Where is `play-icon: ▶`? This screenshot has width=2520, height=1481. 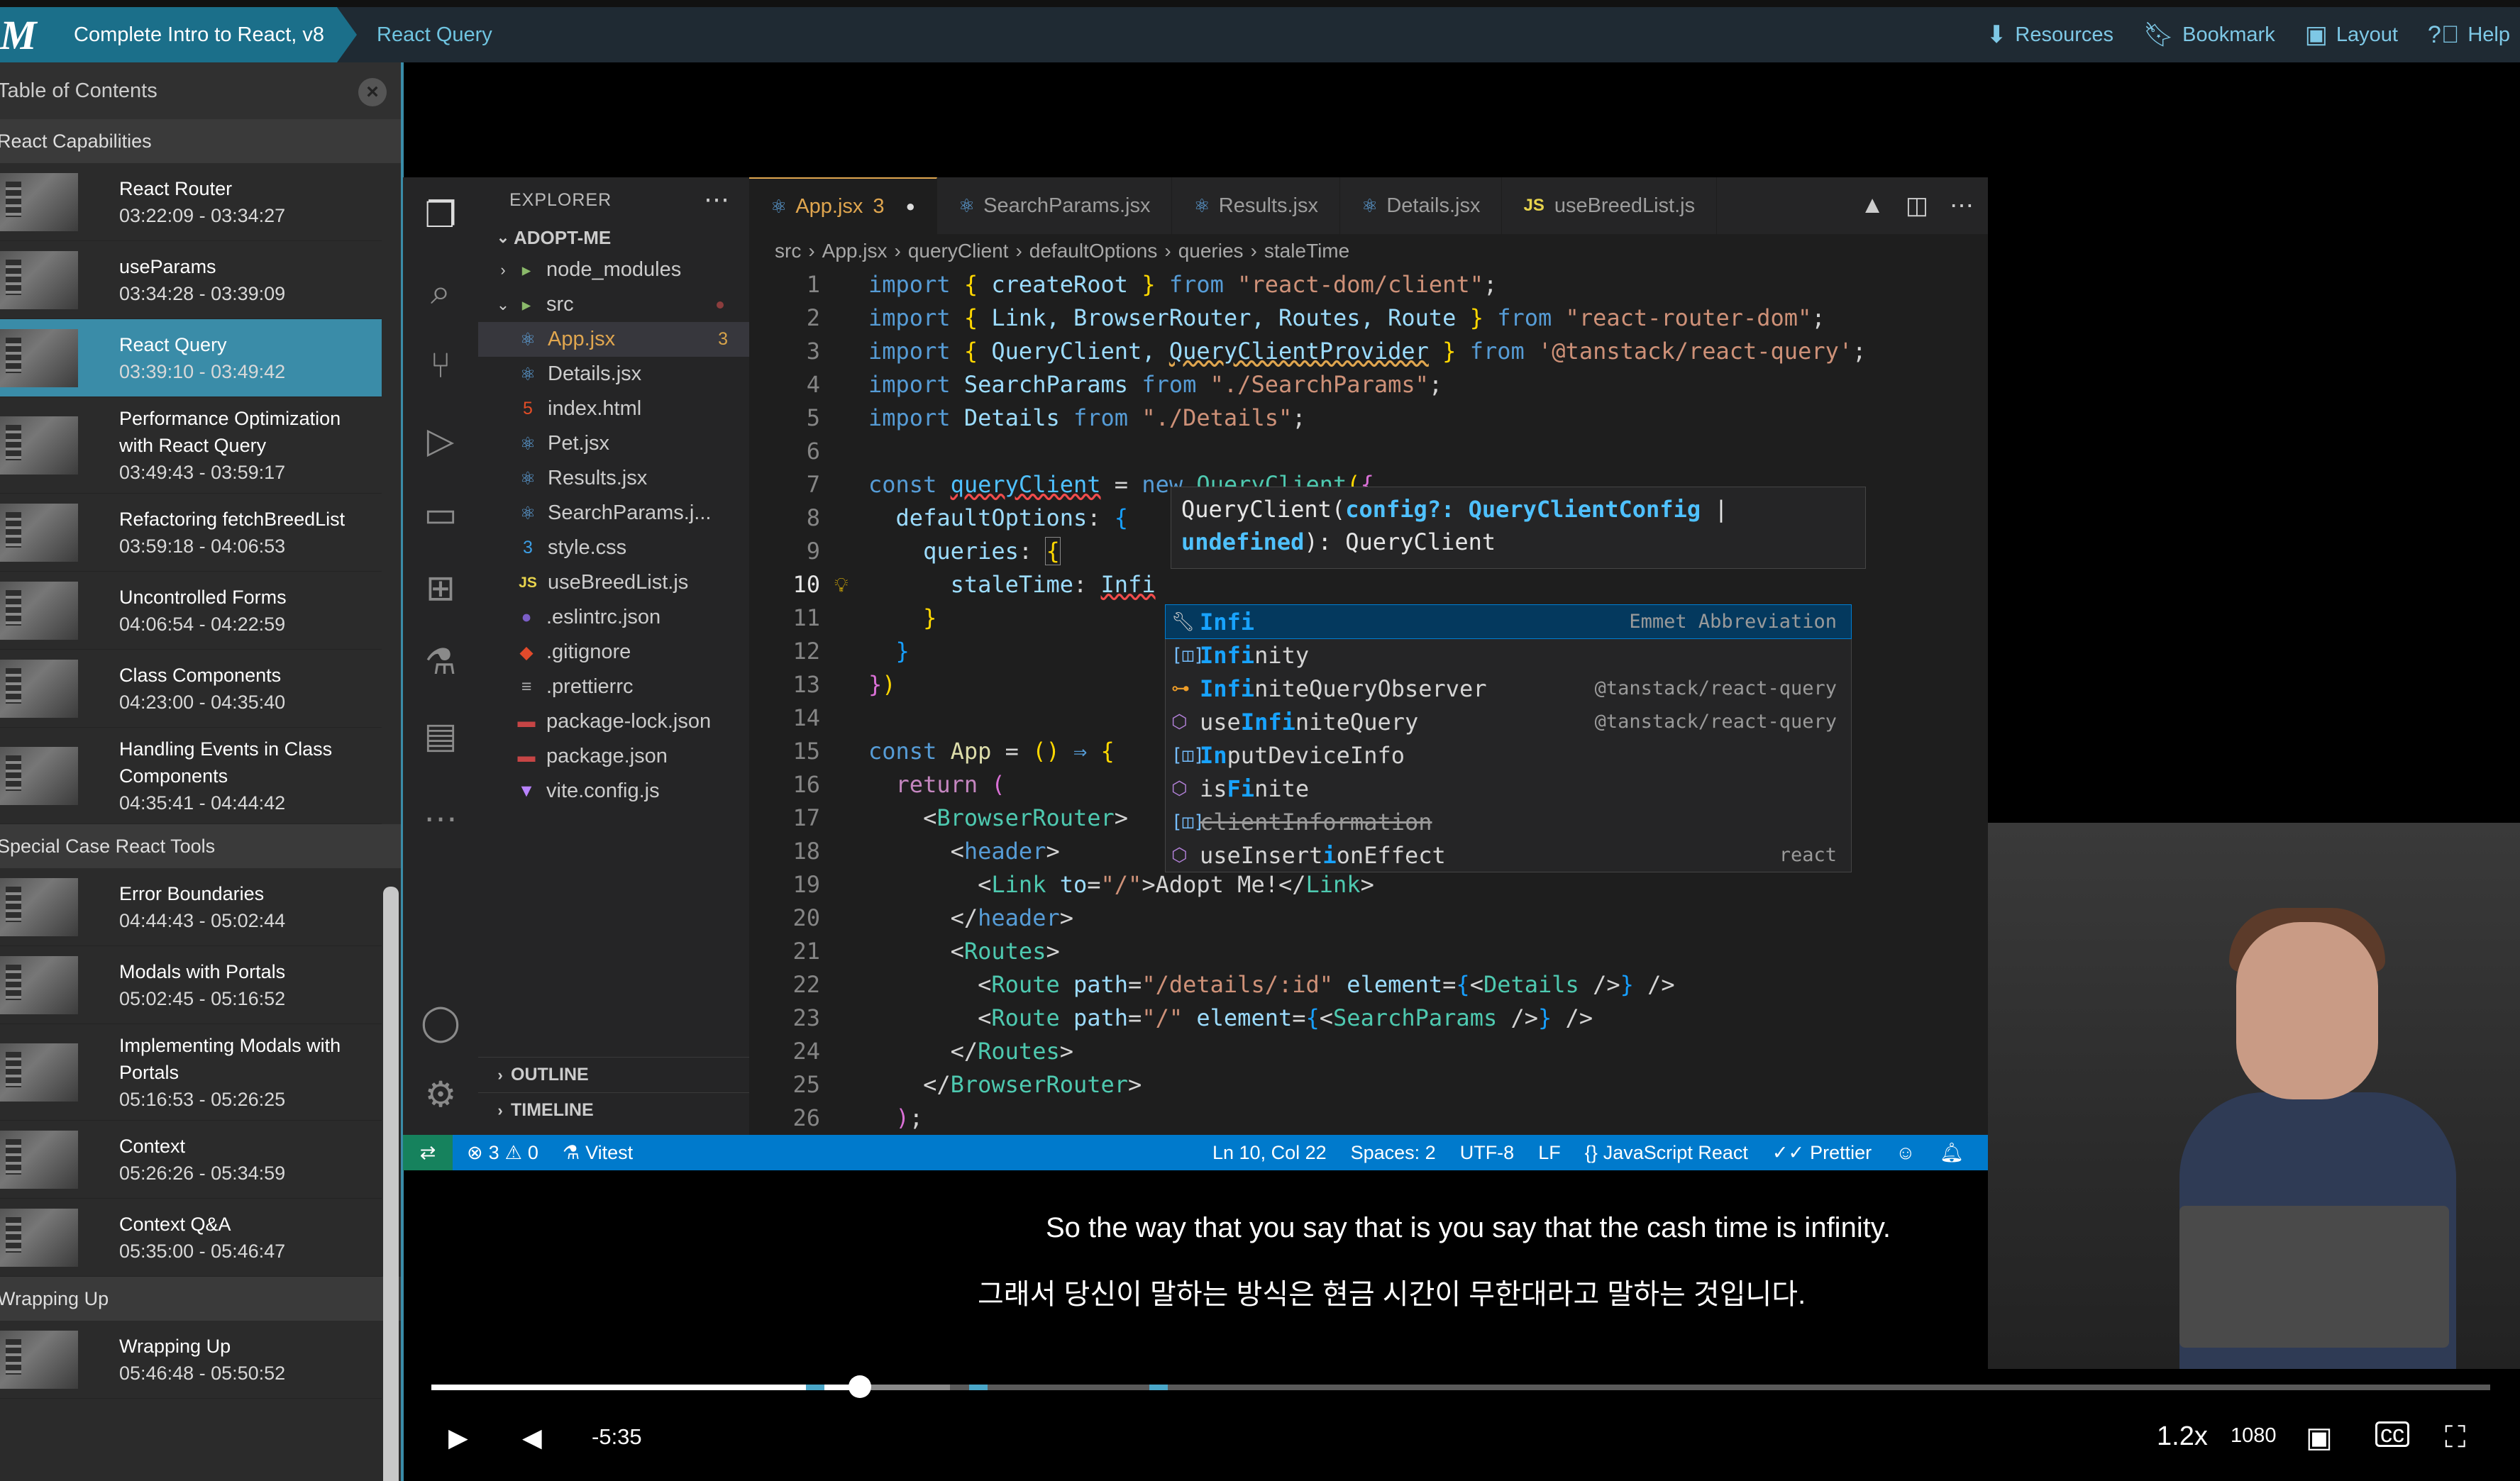 play-icon: ▶ is located at coordinates (458, 1438).